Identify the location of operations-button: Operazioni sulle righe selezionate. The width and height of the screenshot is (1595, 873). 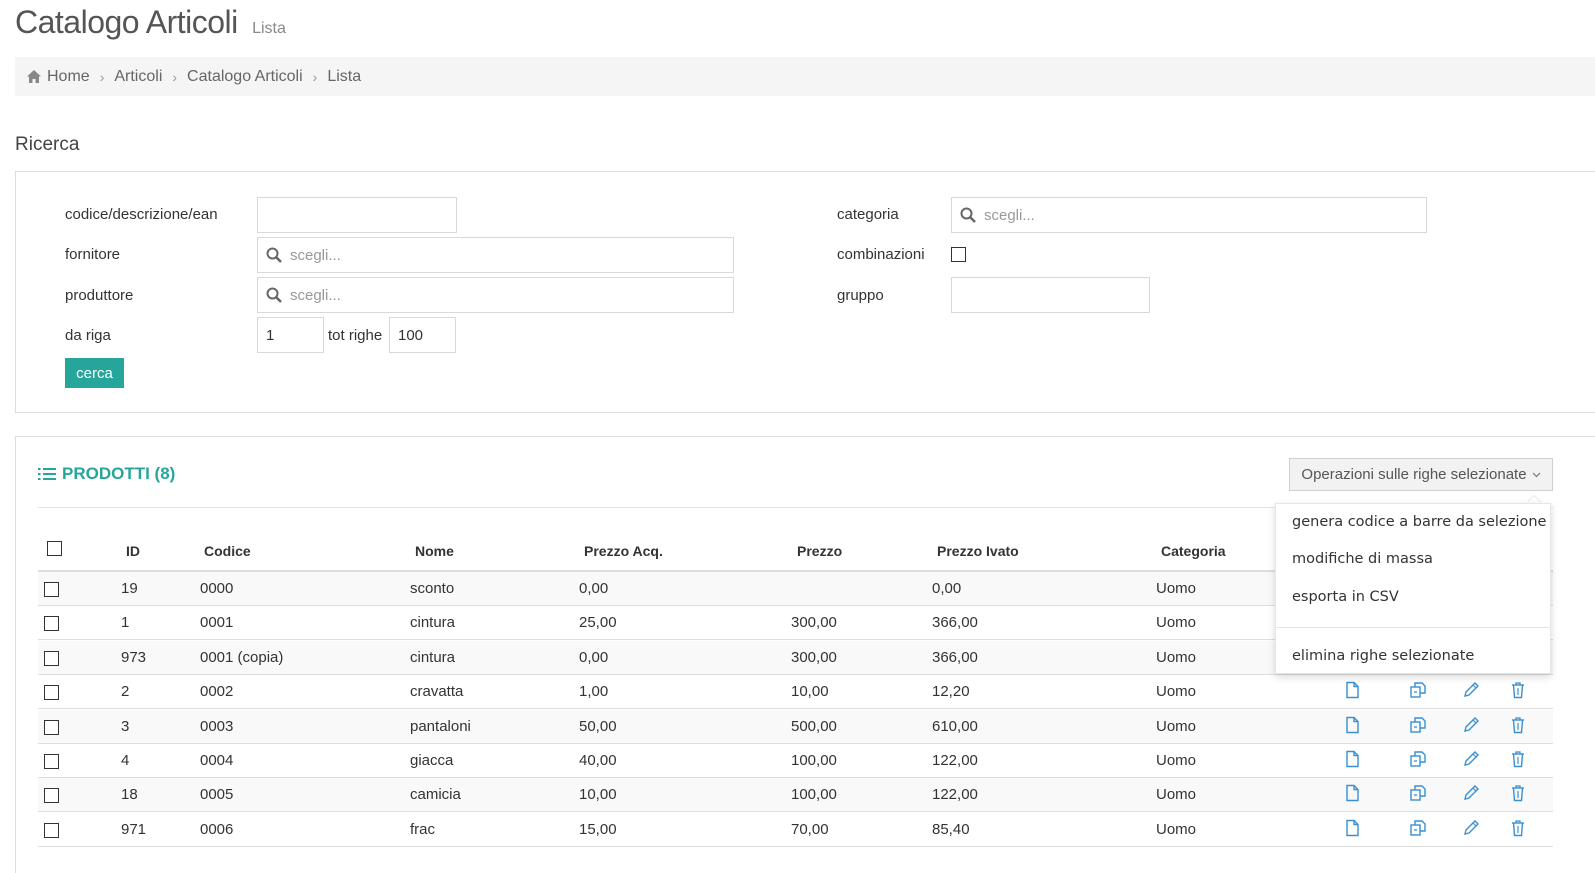
(1421, 474).